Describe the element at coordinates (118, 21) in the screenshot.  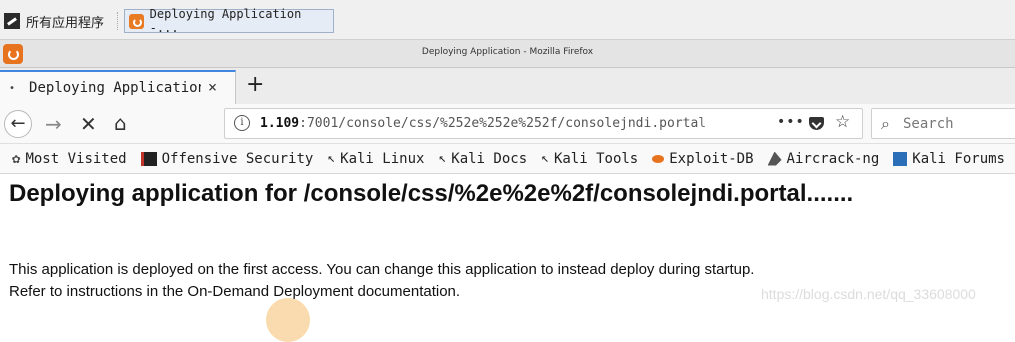
I see `taskbar-separator` at that location.